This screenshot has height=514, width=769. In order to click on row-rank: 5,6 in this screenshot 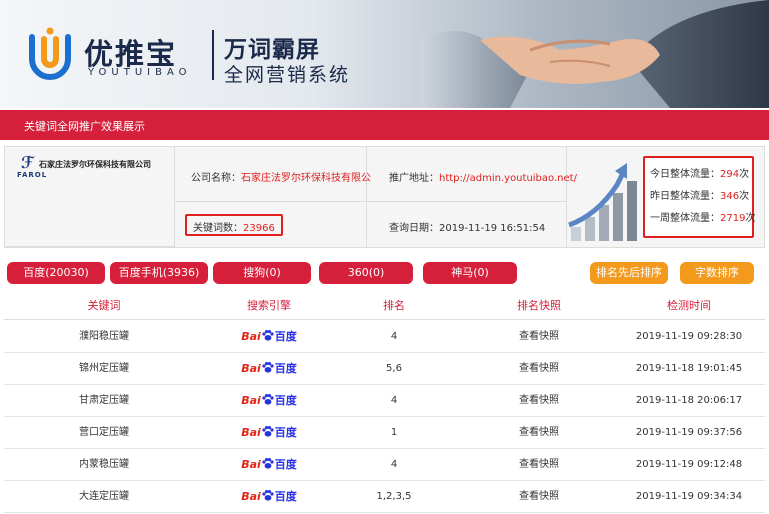, I will do `click(394, 368)`.